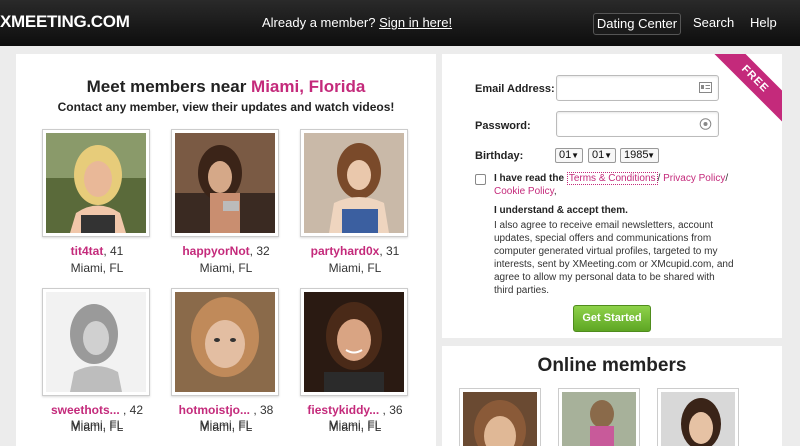 This screenshot has width=800, height=446. I want to click on member-age: , 42, so click(131, 410).